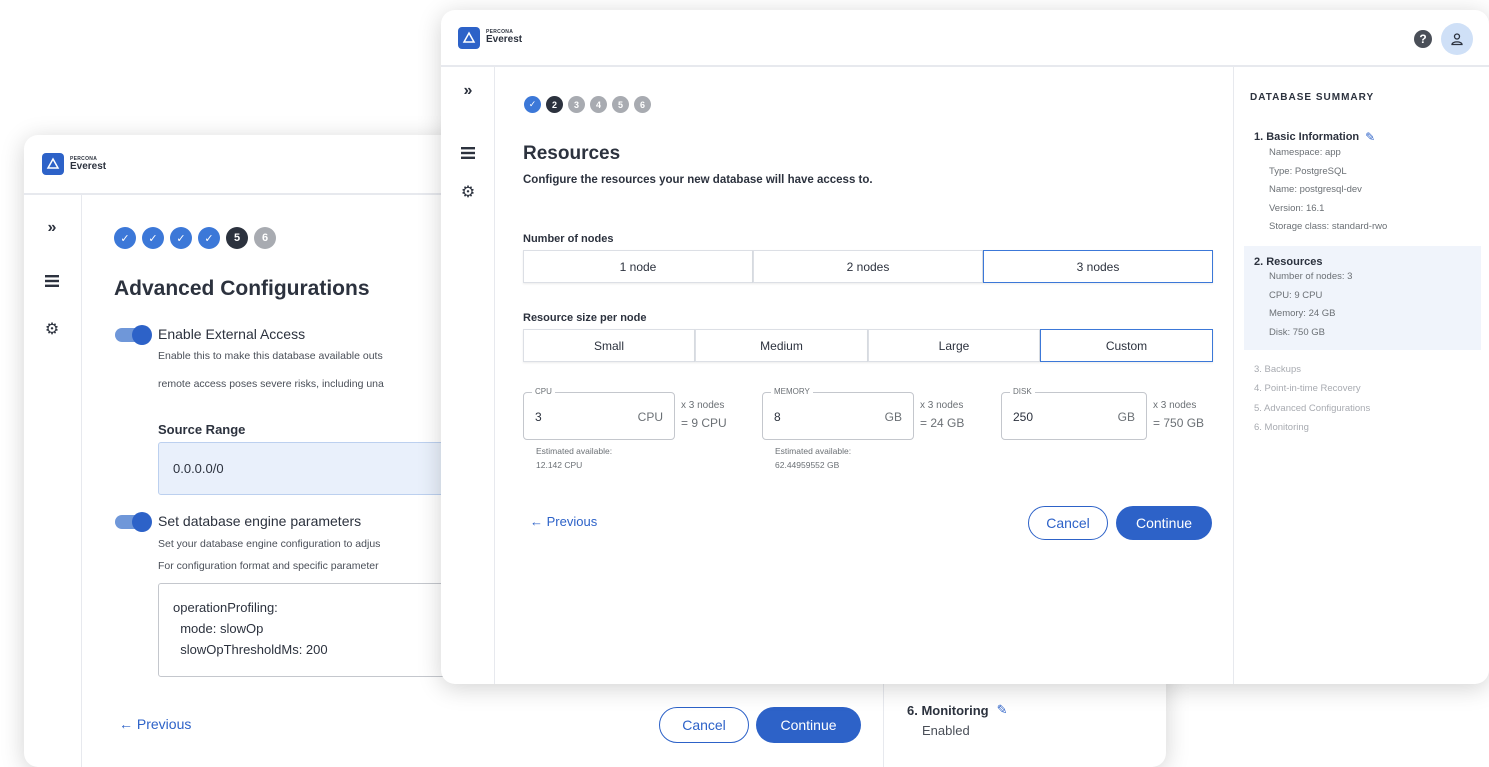 The height and width of the screenshot is (767, 1489). What do you see at coordinates (153, 238) in the screenshot?
I see `step-2: ✓` at bounding box center [153, 238].